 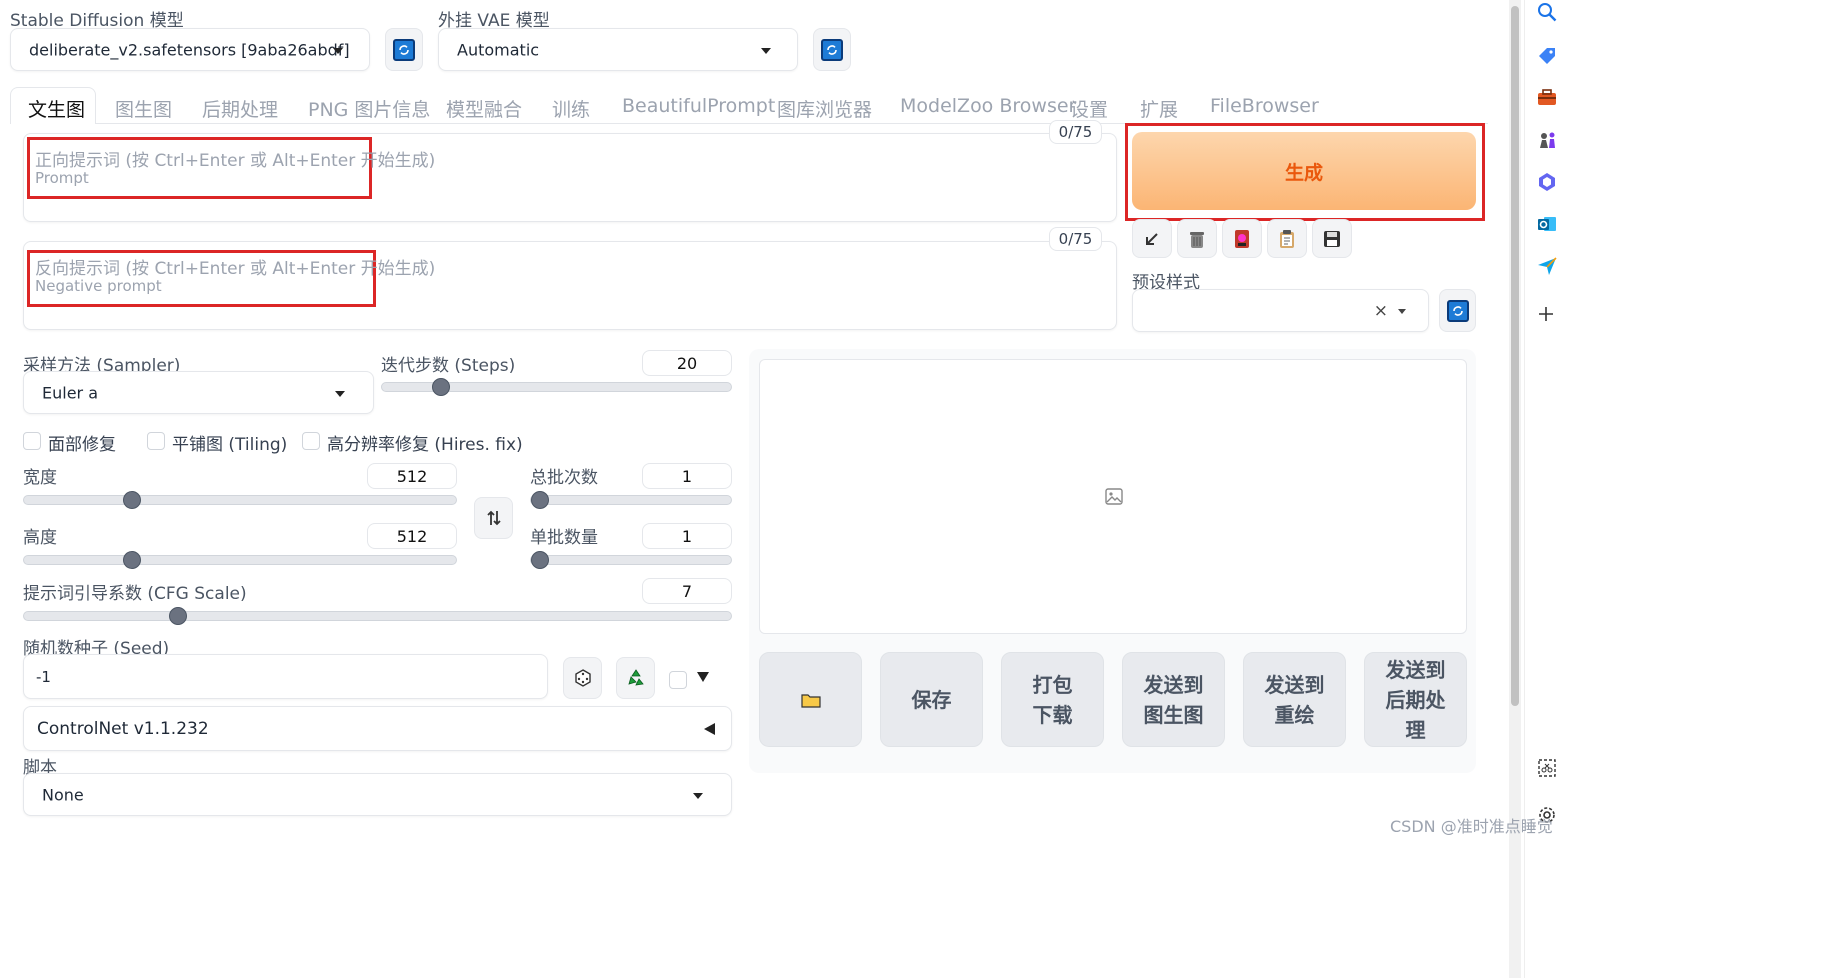 What do you see at coordinates (1113, 496) in the screenshot?
I see `image-gallery` at bounding box center [1113, 496].